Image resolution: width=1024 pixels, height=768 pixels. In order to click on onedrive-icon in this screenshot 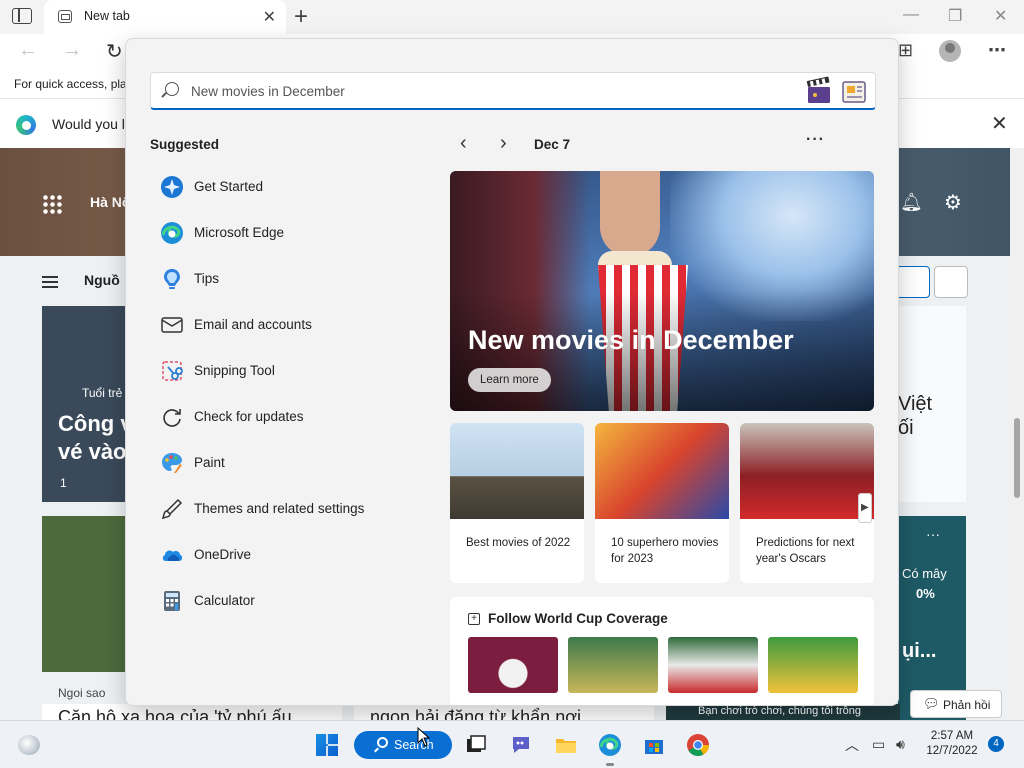, I will do `click(172, 555)`.